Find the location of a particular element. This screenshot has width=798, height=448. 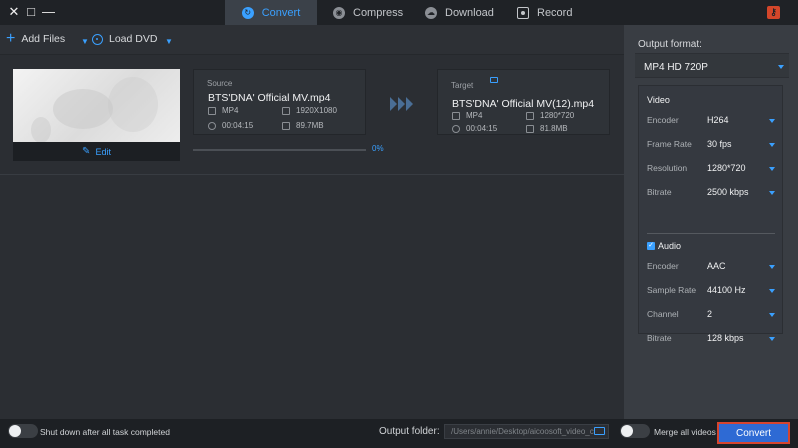

tab-convert: ↻ Convert is located at coordinates (271, 12).